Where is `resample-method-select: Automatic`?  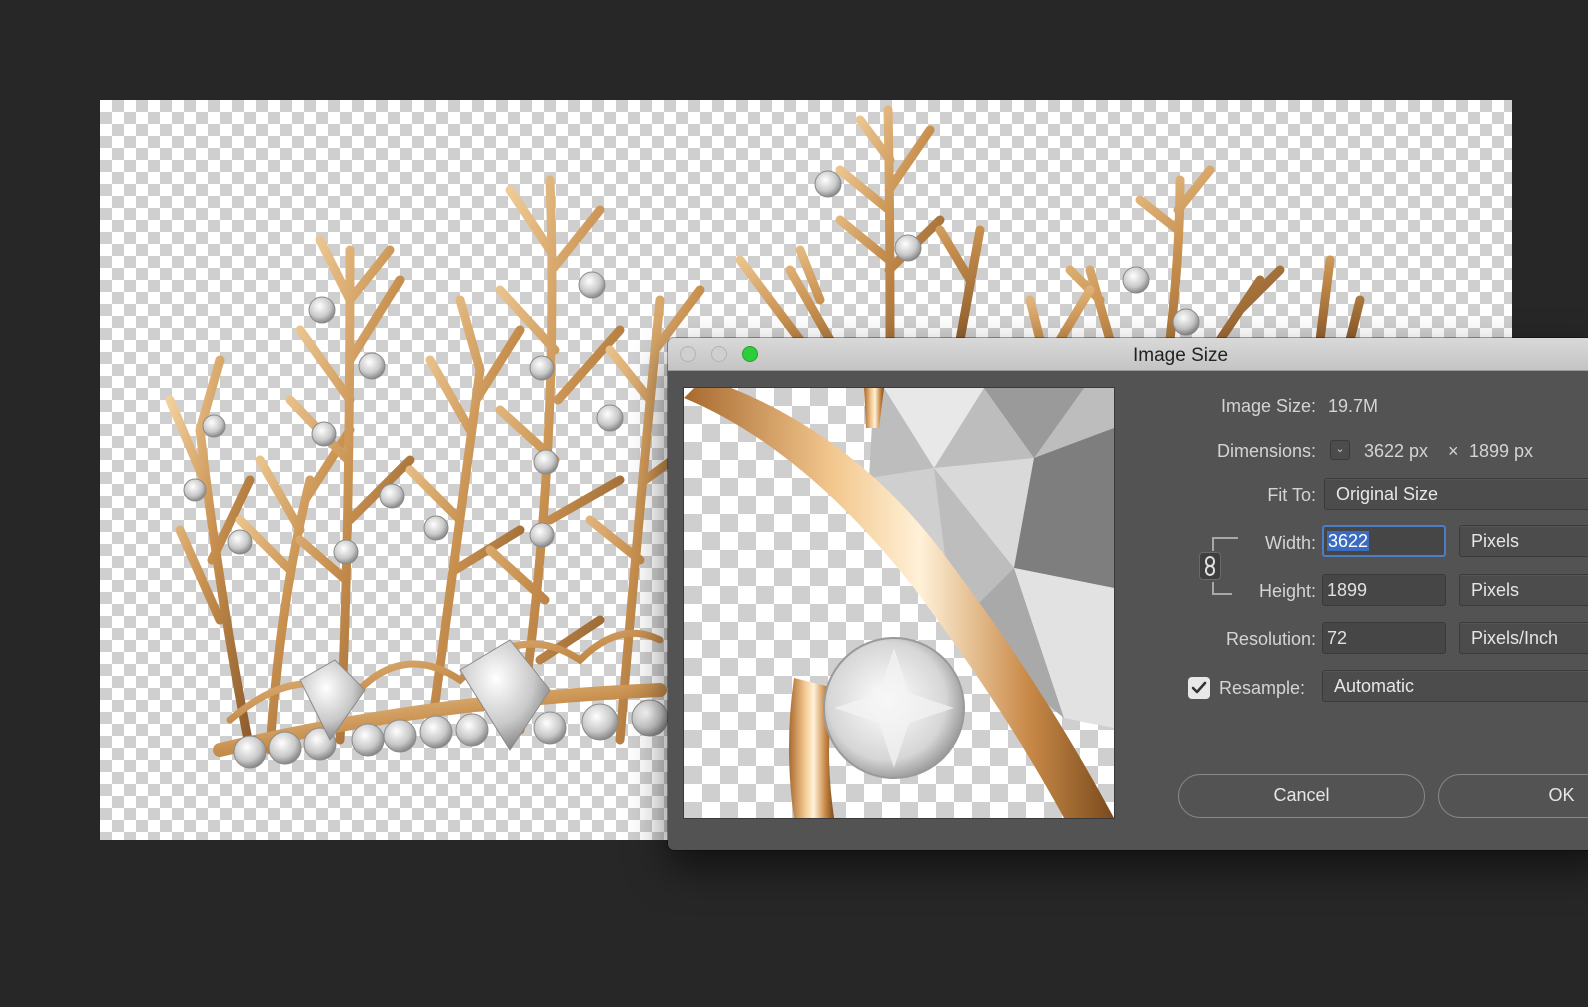
resample-method-select: Automatic is located at coordinates (1455, 686).